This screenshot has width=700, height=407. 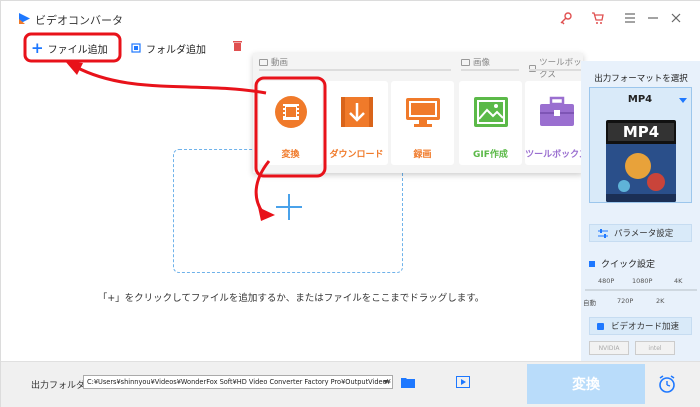 I want to click on sliders-icon, so click(x=603, y=233).